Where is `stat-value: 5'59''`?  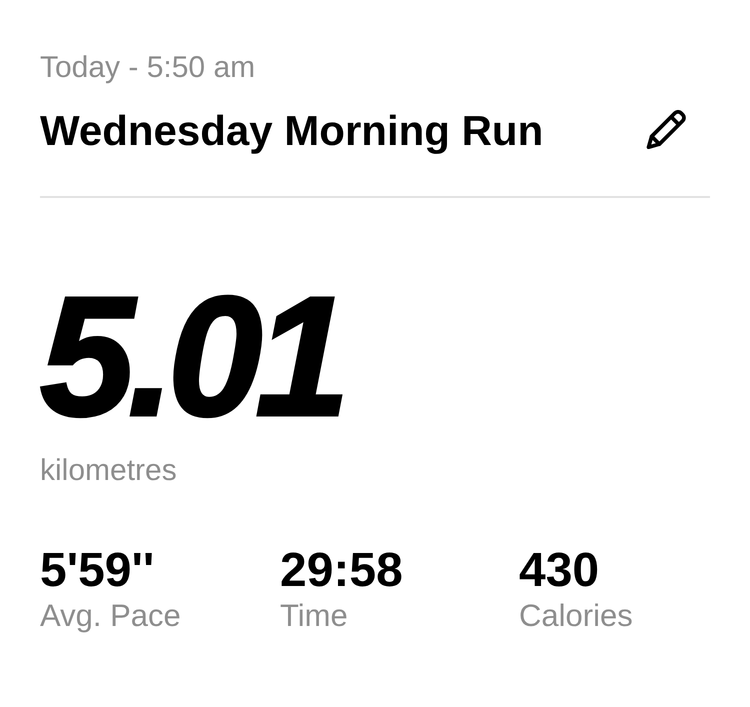
stat-value: 5'59'' is located at coordinates (97, 571).